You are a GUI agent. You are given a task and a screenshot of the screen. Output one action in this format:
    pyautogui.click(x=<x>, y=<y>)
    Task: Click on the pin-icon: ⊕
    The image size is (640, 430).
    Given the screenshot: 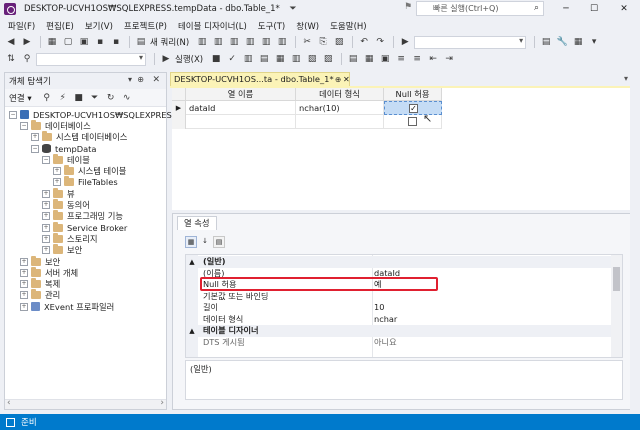 What is the action you would take?
    pyautogui.click(x=140, y=79)
    